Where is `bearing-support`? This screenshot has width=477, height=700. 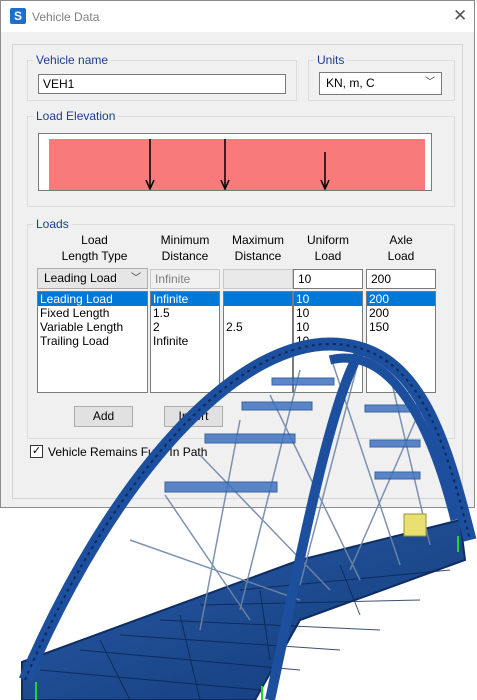
bearing-support is located at coordinates (415, 525).